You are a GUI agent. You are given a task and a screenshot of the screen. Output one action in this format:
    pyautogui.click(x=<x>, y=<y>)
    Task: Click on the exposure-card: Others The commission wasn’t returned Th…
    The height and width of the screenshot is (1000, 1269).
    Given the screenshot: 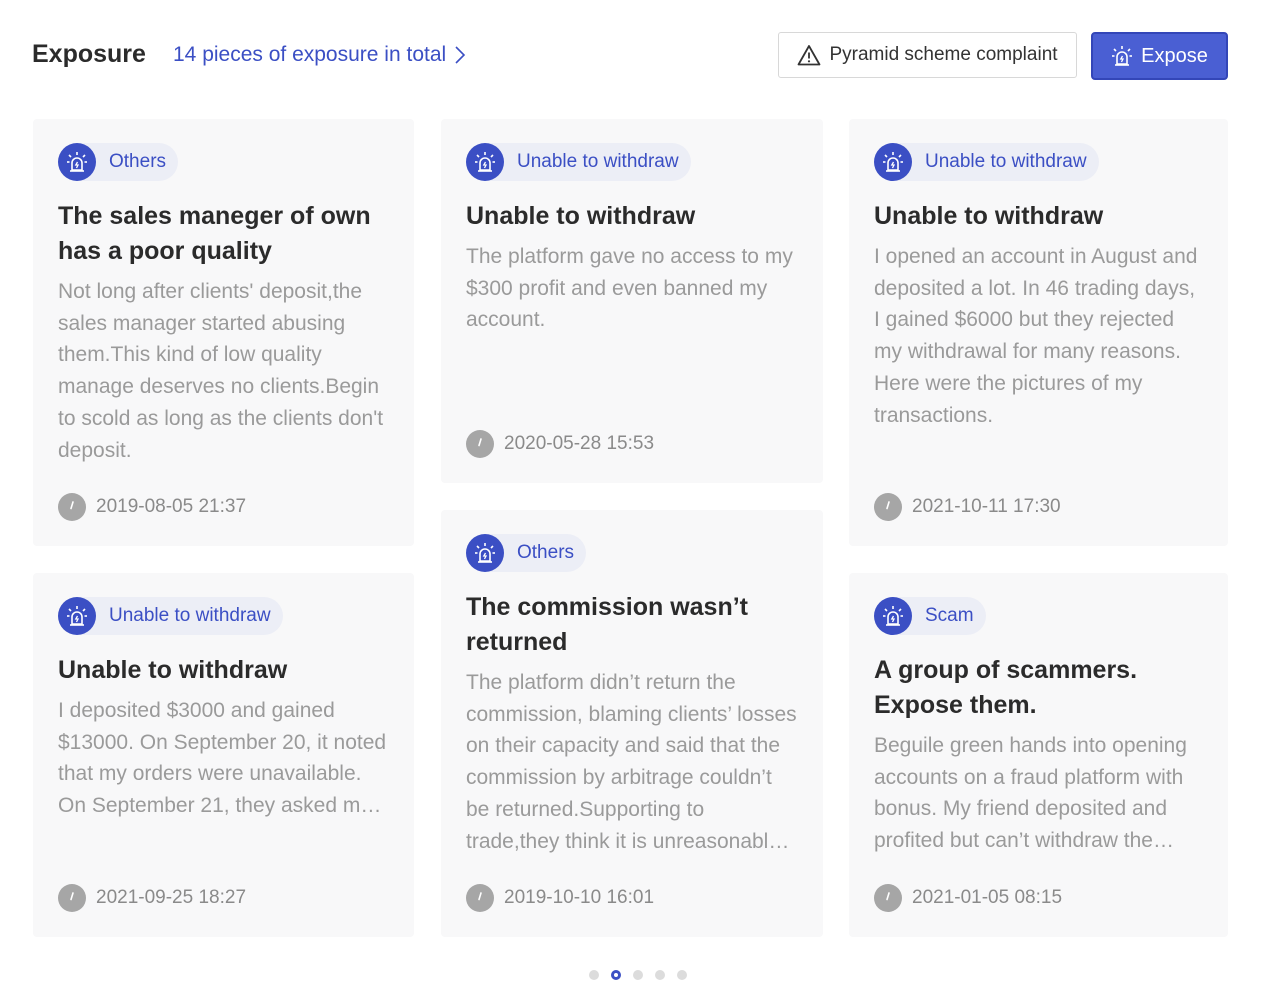 What is the action you would take?
    pyautogui.click(x=632, y=723)
    